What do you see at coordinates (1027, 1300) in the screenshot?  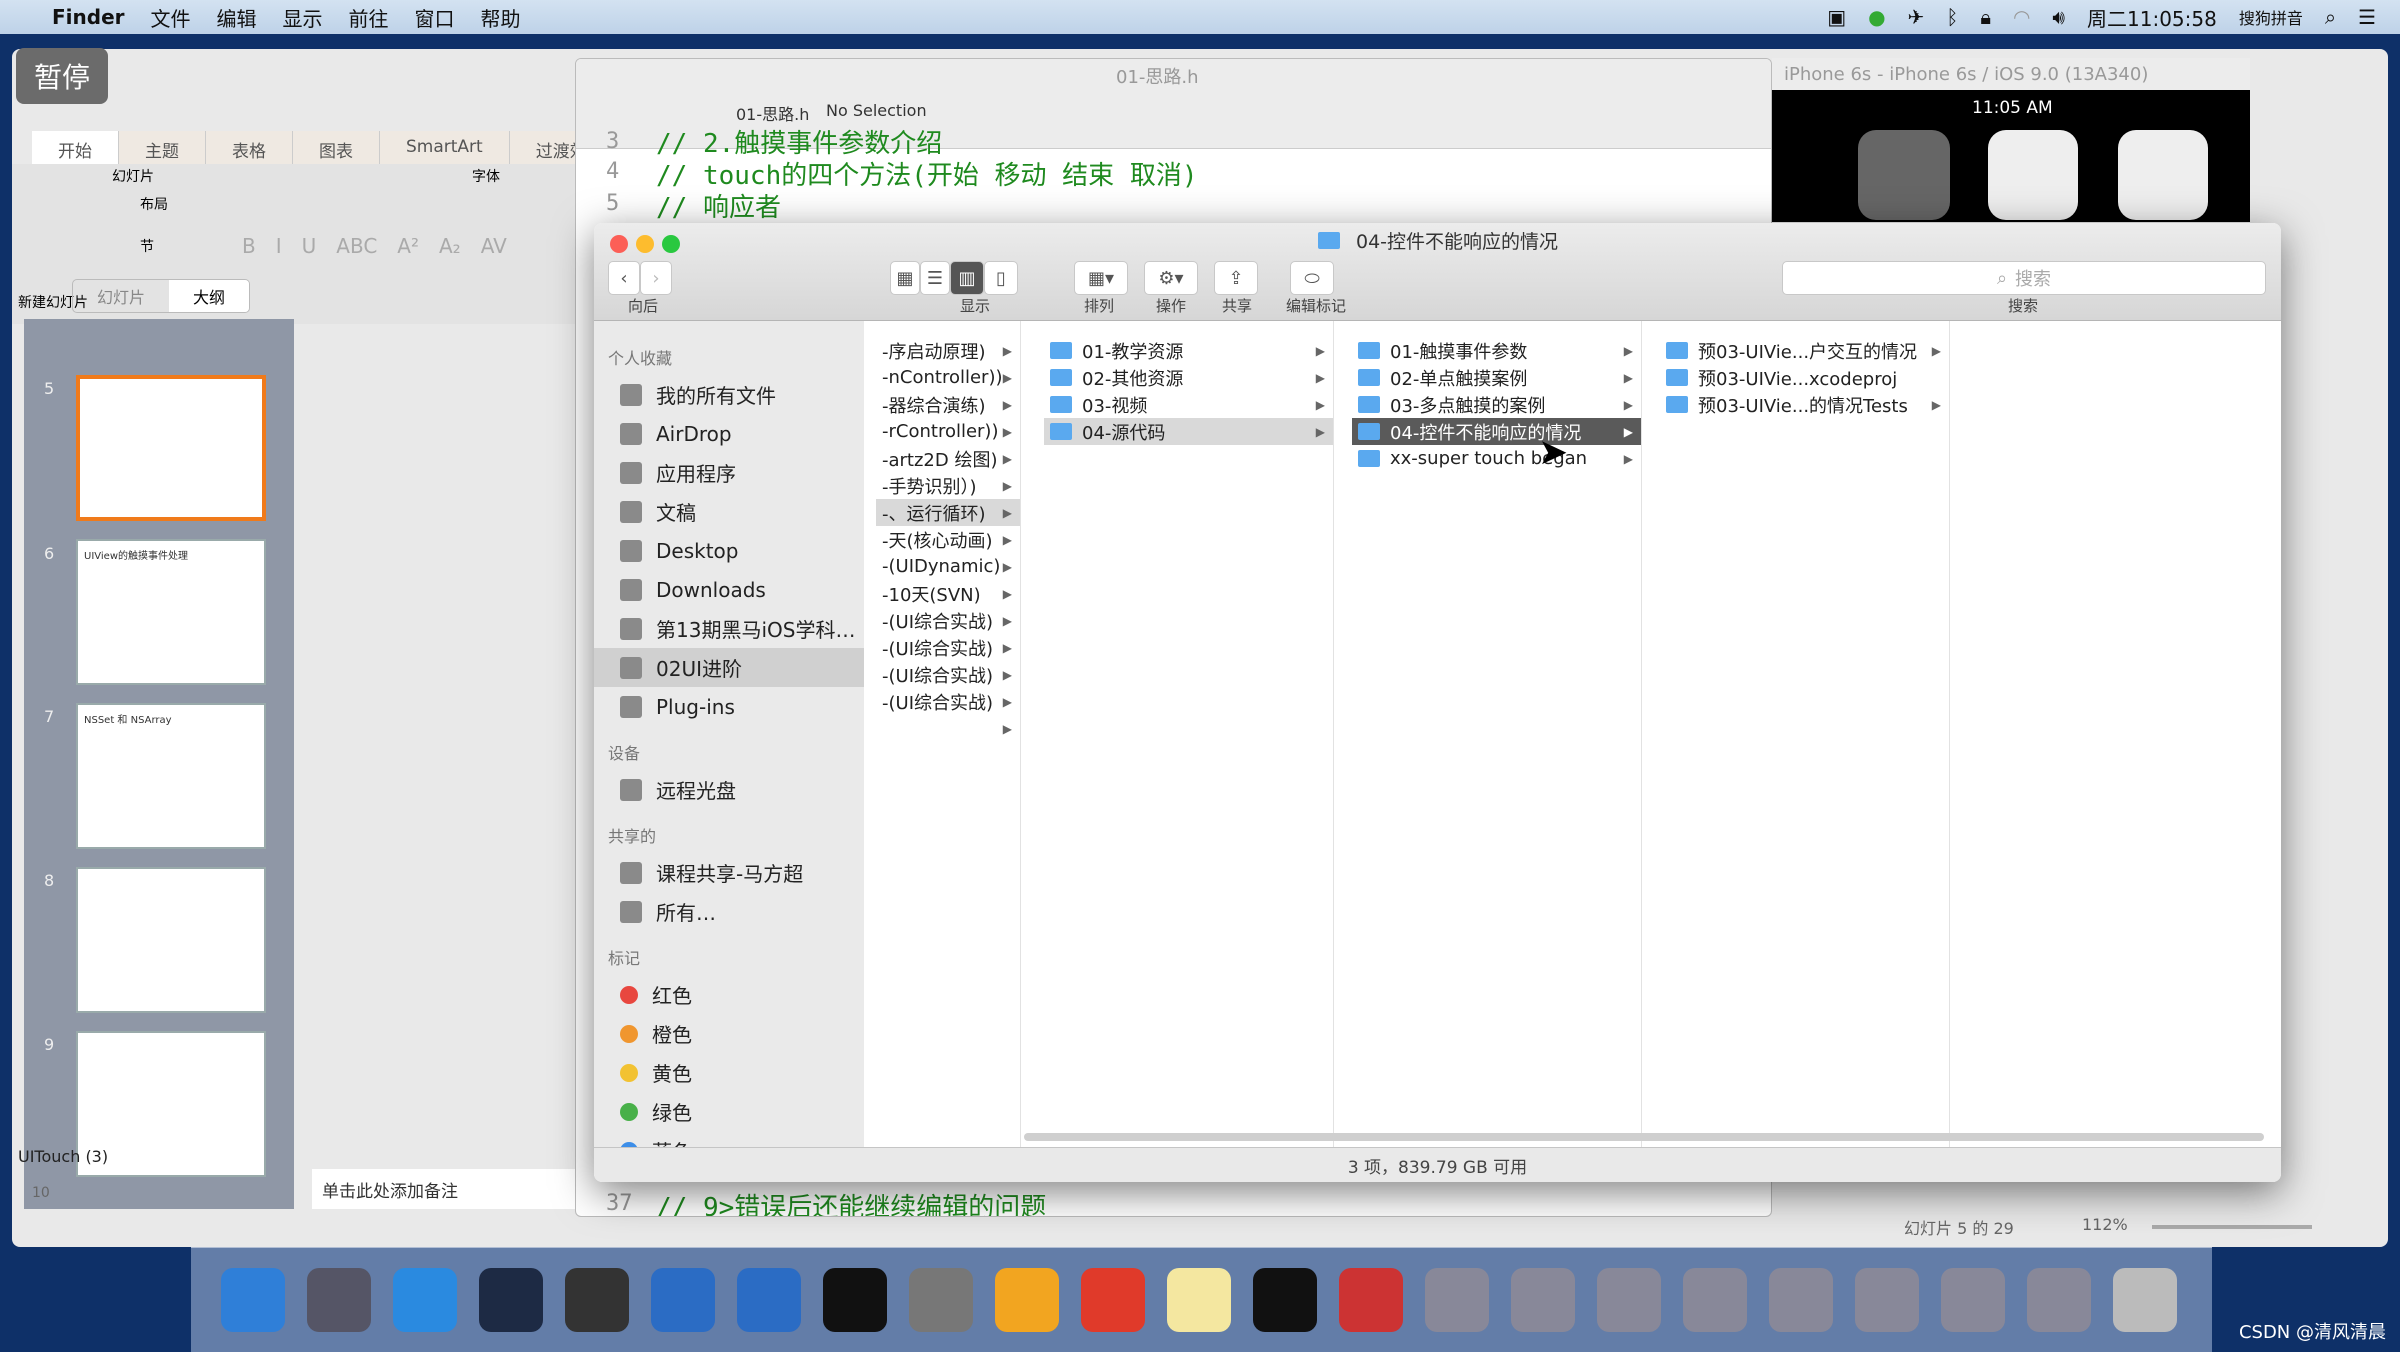 I see `sketch-icon` at bounding box center [1027, 1300].